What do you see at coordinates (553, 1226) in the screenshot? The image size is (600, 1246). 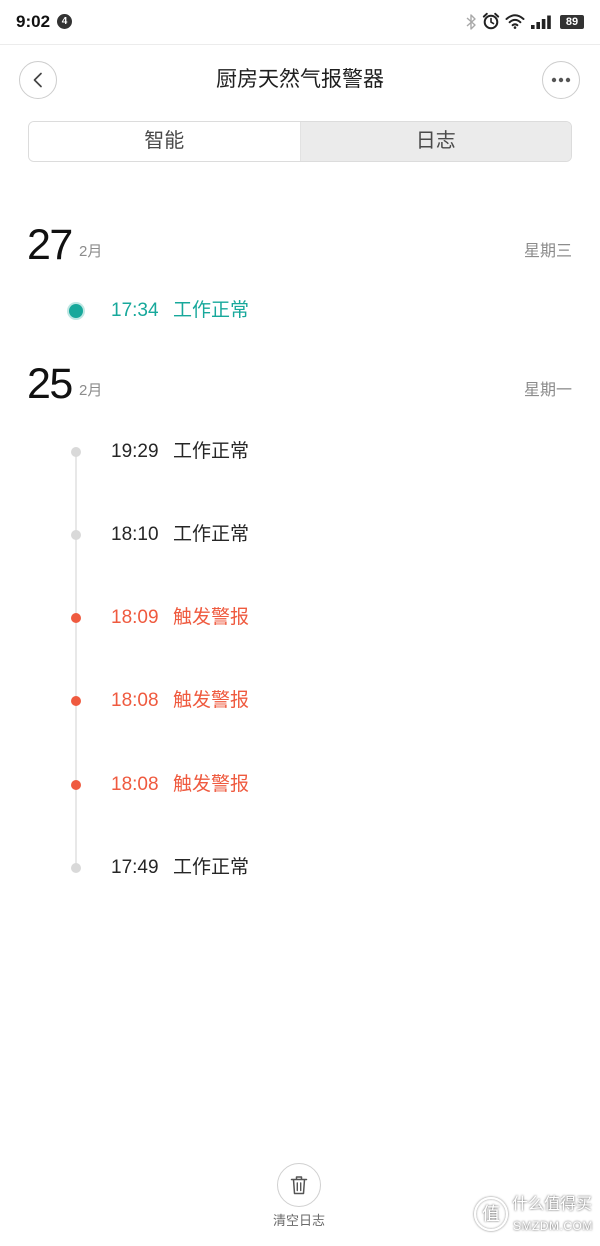 I see `watermark-site: SMZDM.COM` at bounding box center [553, 1226].